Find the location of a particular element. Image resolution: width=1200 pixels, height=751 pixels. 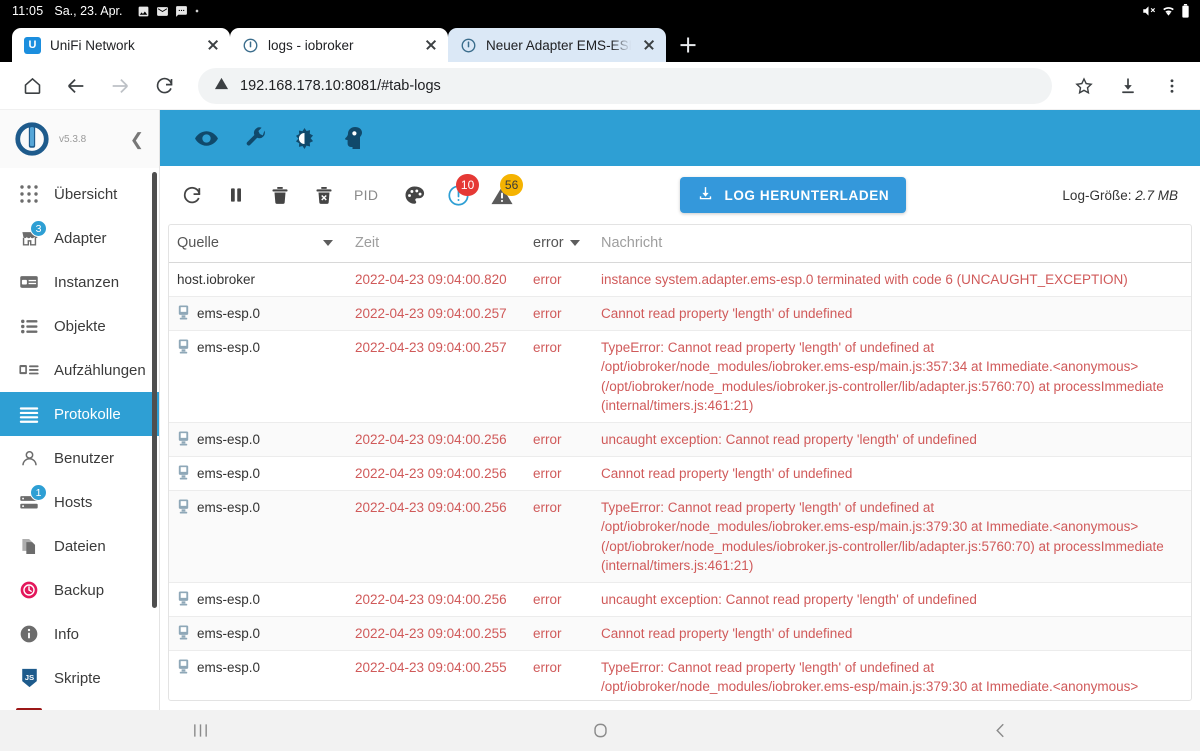

browser-tab-logs: logs - iobroker is located at coordinates (339, 45).